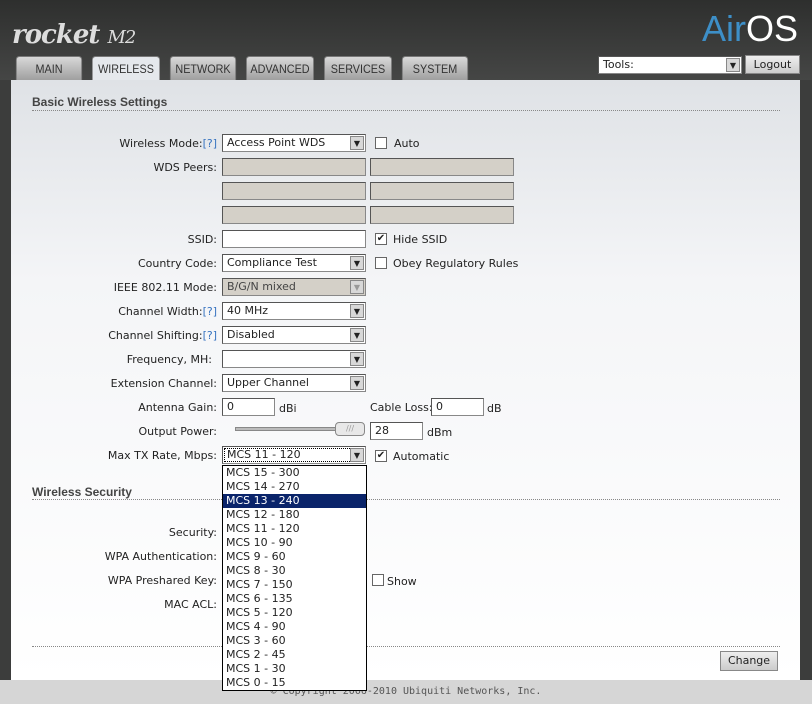 Image resolution: width=812 pixels, height=704 pixels. I want to click on dropdown-option: MCS 8 - 30, so click(294, 571).